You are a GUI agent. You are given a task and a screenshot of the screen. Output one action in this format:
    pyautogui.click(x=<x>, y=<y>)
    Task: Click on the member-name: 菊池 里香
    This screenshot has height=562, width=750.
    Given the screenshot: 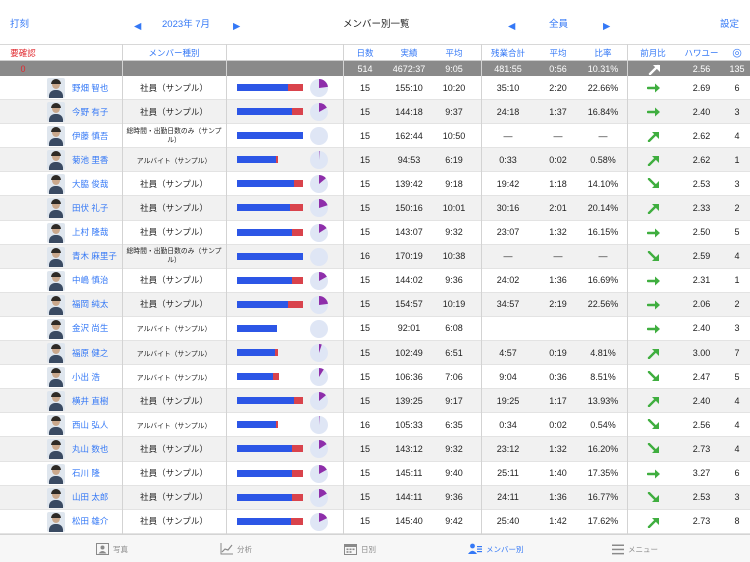 What is the action you would take?
    pyautogui.click(x=97, y=159)
    